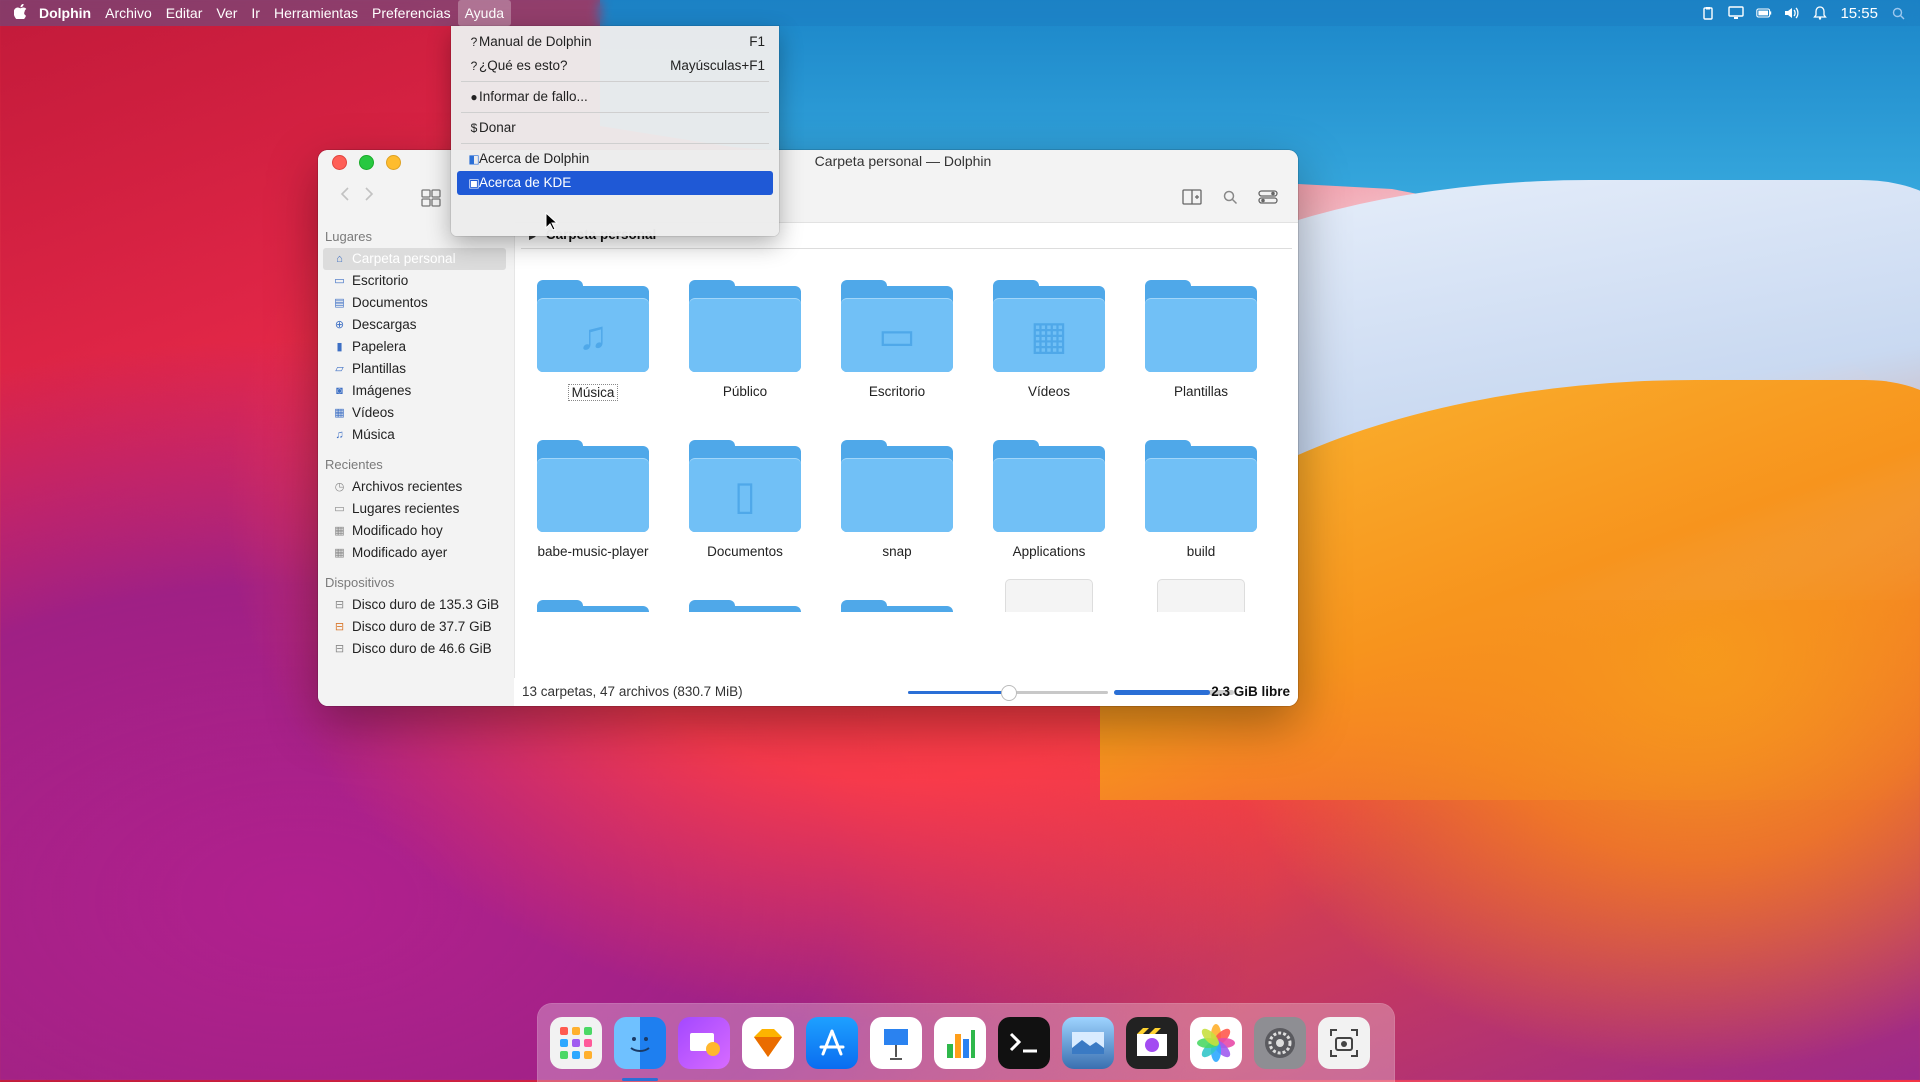 The width and height of the screenshot is (1920, 1082). What do you see at coordinates (339, 509) in the screenshot?
I see `folder-recent-icon: ▭` at bounding box center [339, 509].